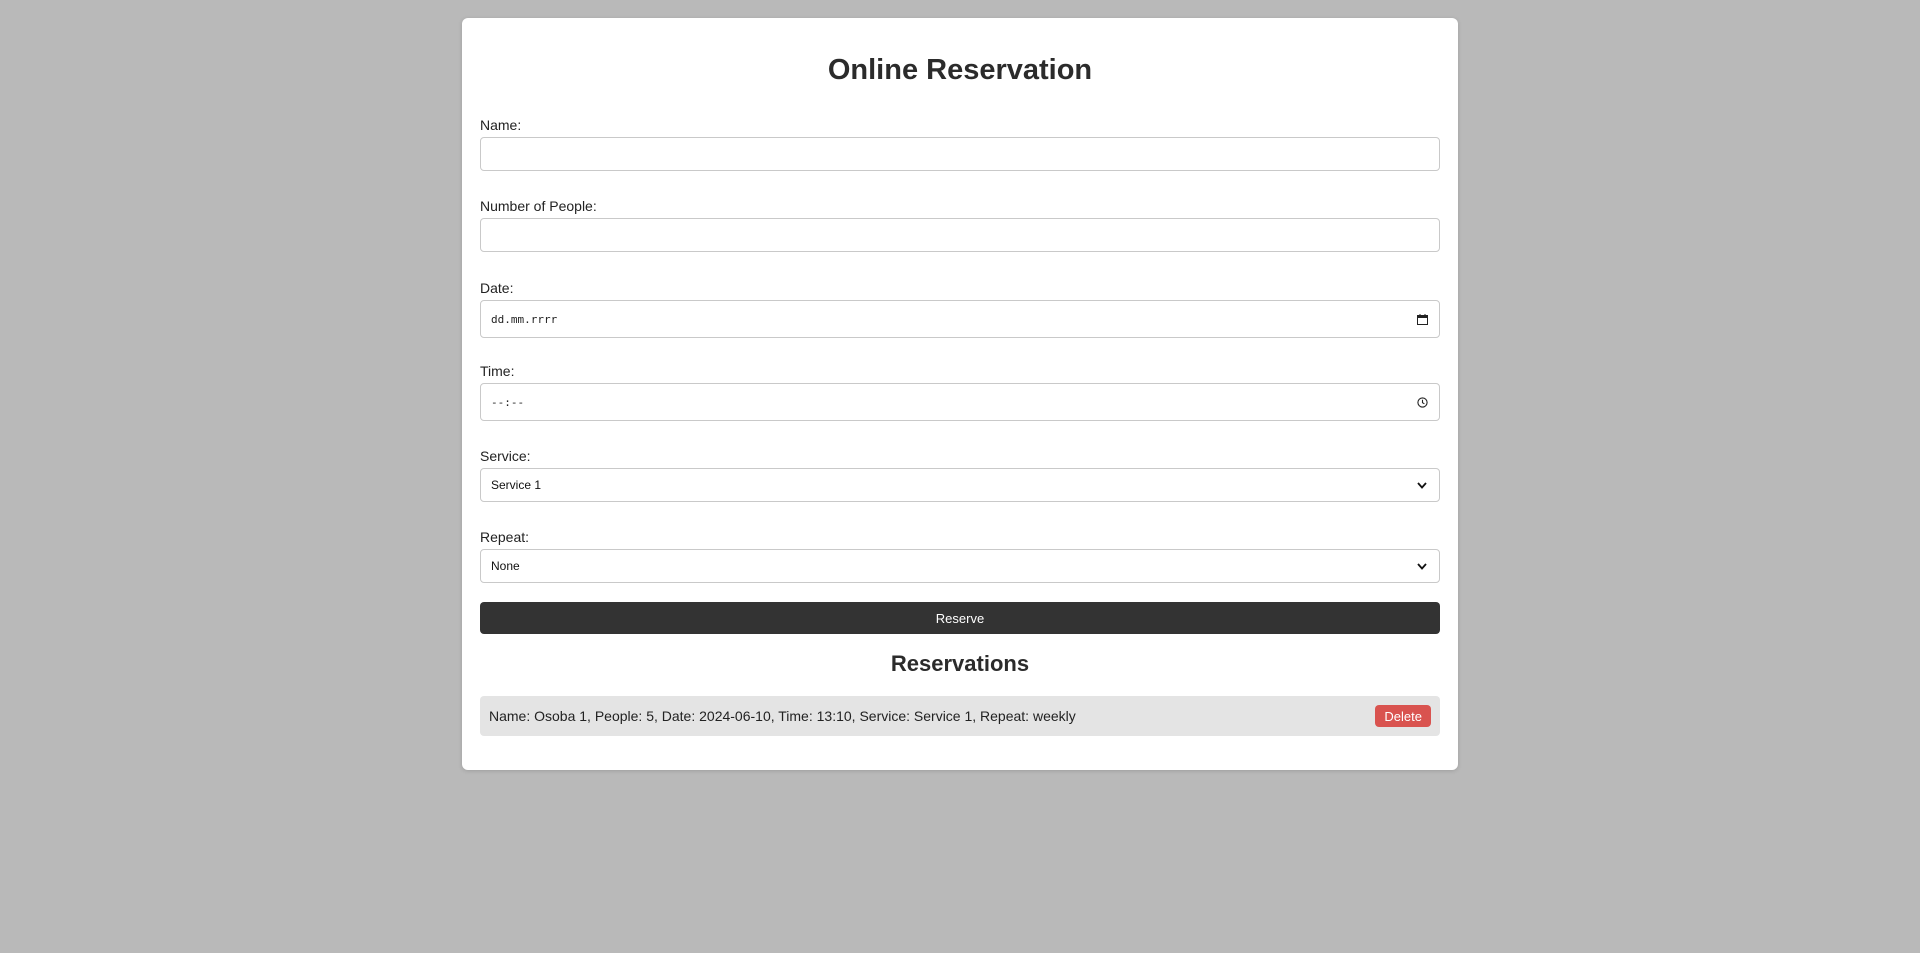 Image resolution: width=1920 pixels, height=953 pixels. I want to click on time-field-group: Time: --:--, so click(960, 391).